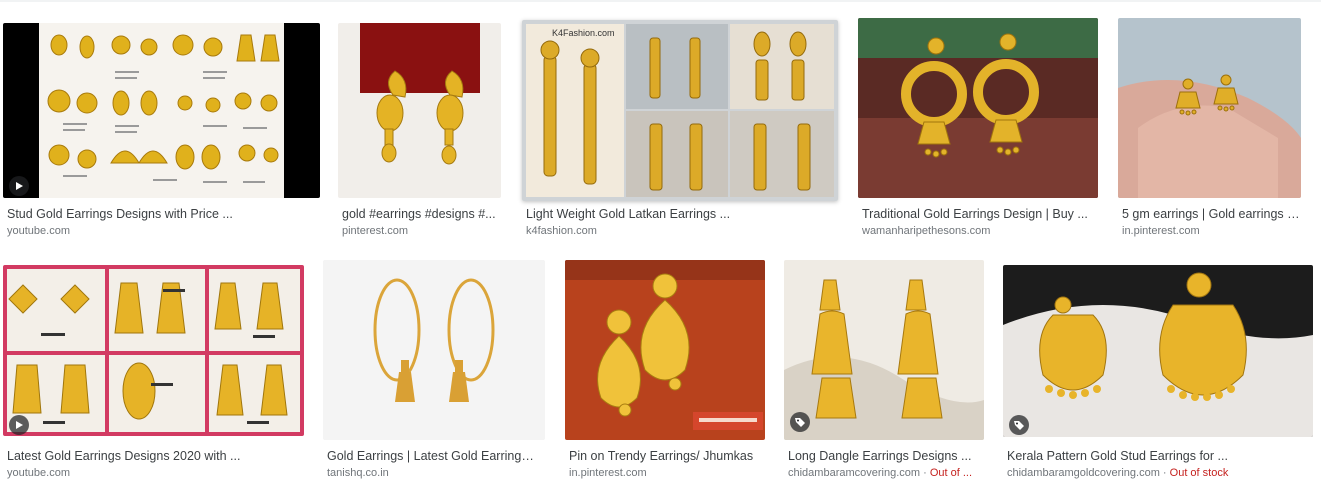 The image size is (1321, 501). What do you see at coordinates (433, 473) in the screenshot?
I see `result-source: tanishq.co.in` at bounding box center [433, 473].